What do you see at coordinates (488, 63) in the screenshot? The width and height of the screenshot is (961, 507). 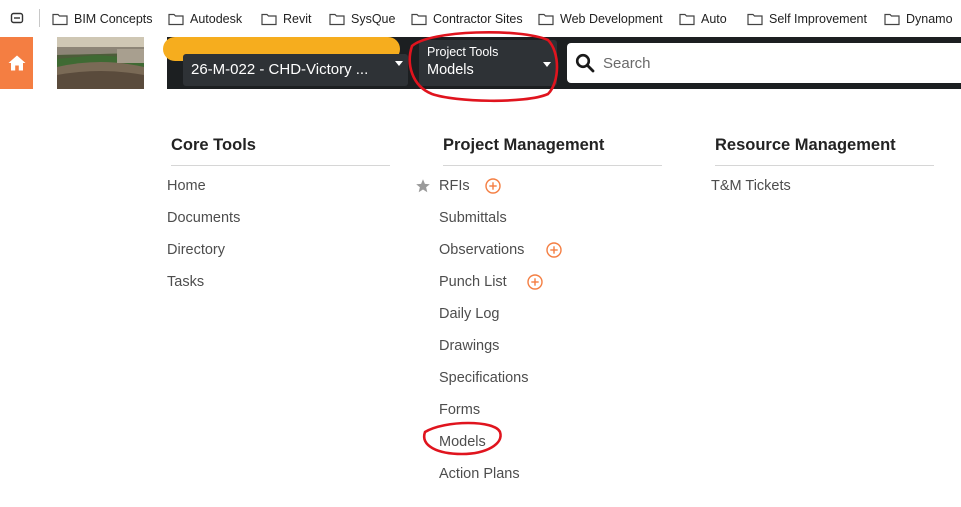 I see `tool-selector: Project Tools Models` at bounding box center [488, 63].